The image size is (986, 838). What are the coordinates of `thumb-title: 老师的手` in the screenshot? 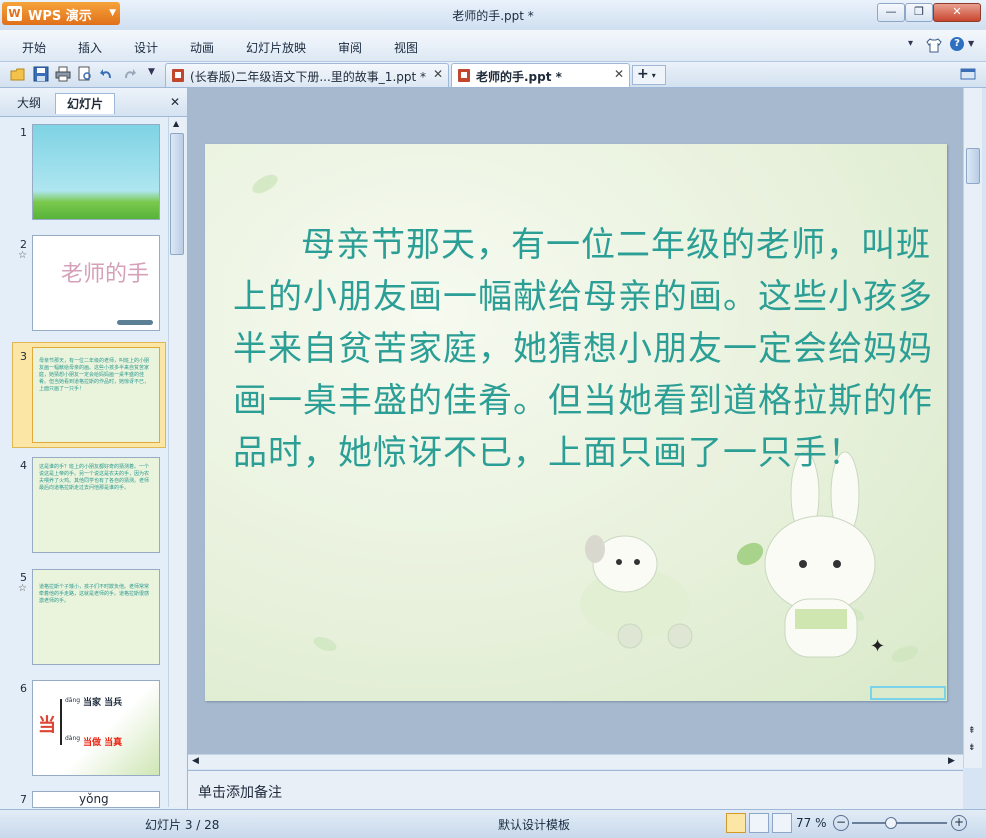 It's located at (105, 274).